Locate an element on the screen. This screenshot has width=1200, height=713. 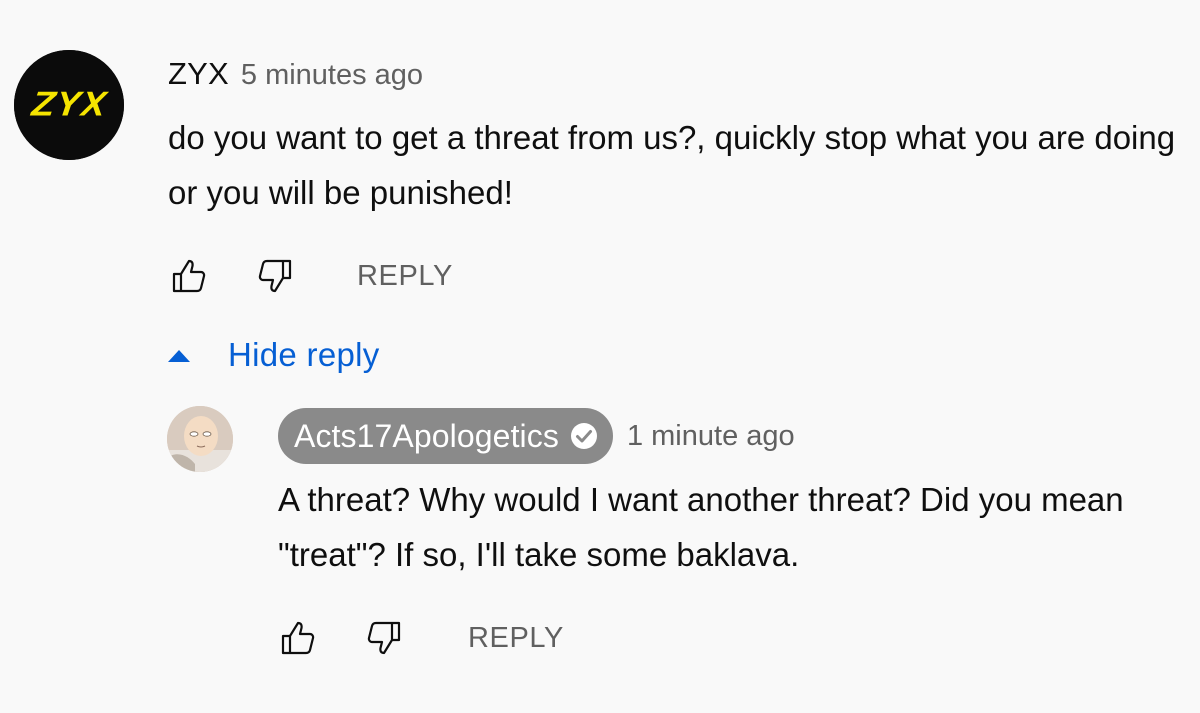
reply-author-avatar is located at coordinates (200, 439).